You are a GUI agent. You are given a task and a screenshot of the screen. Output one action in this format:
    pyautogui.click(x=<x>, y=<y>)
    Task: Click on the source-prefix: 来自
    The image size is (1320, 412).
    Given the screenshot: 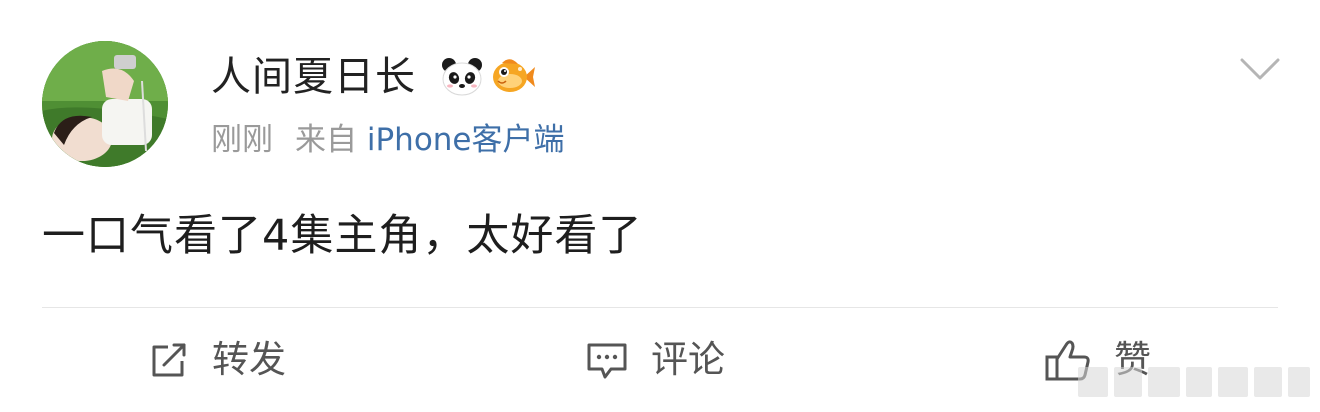 What is the action you would take?
    pyautogui.click(x=326, y=140)
    